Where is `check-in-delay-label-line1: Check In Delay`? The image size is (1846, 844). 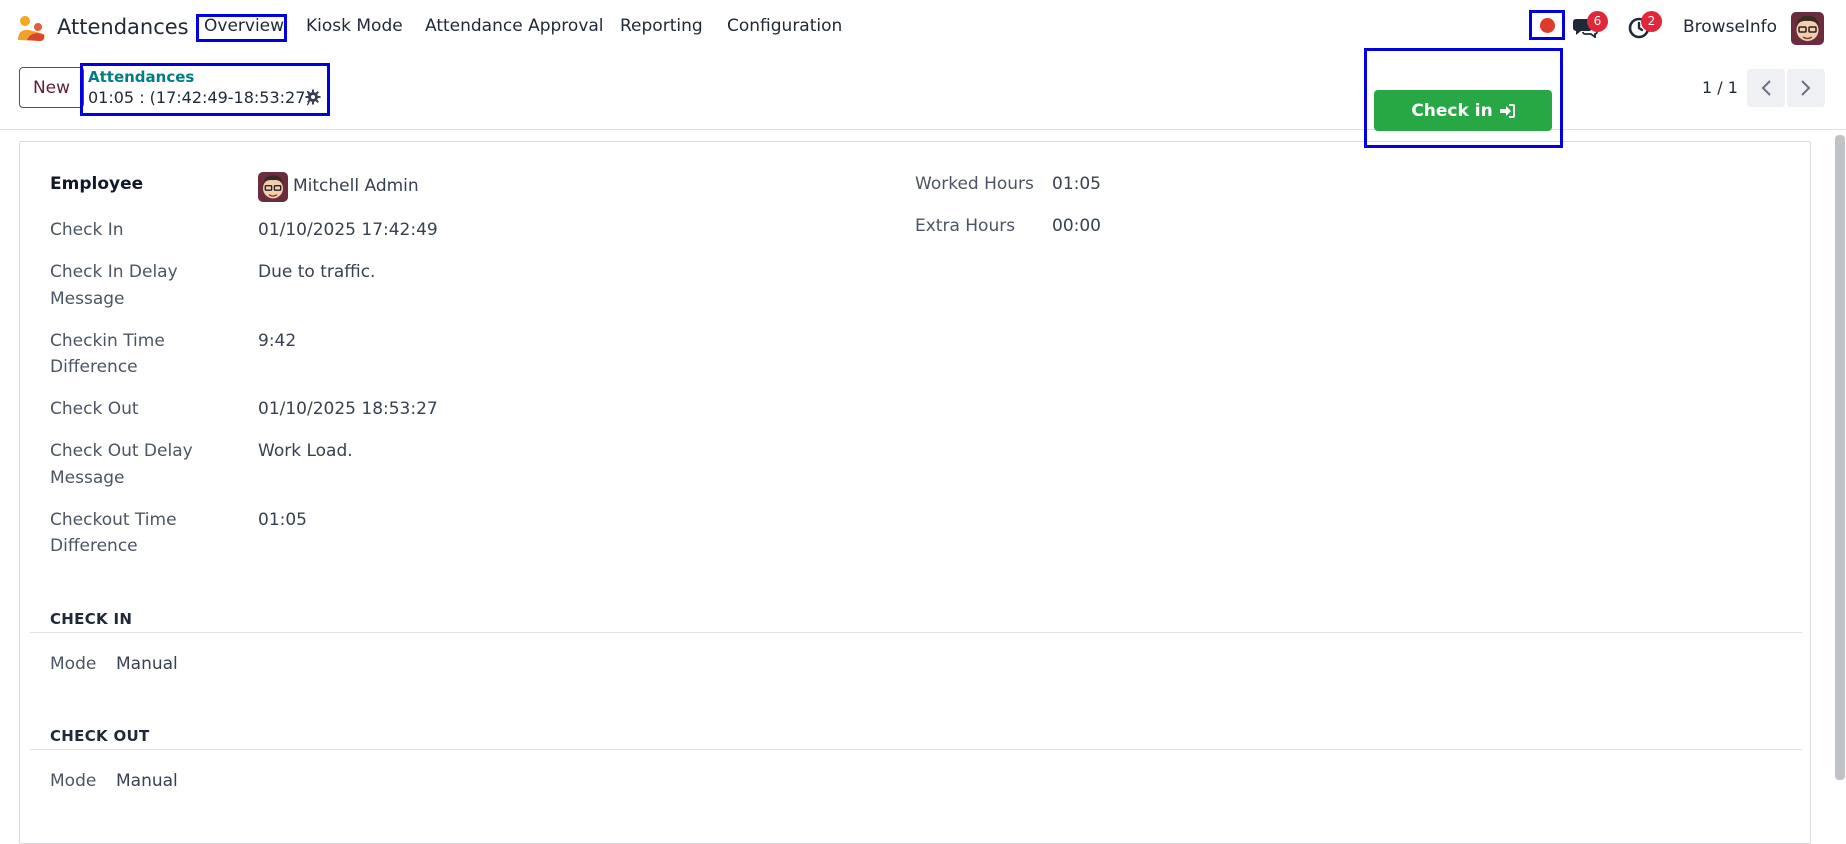
check-in-delay-label-line1: Check In Delay is located at coordinates (114, 272).